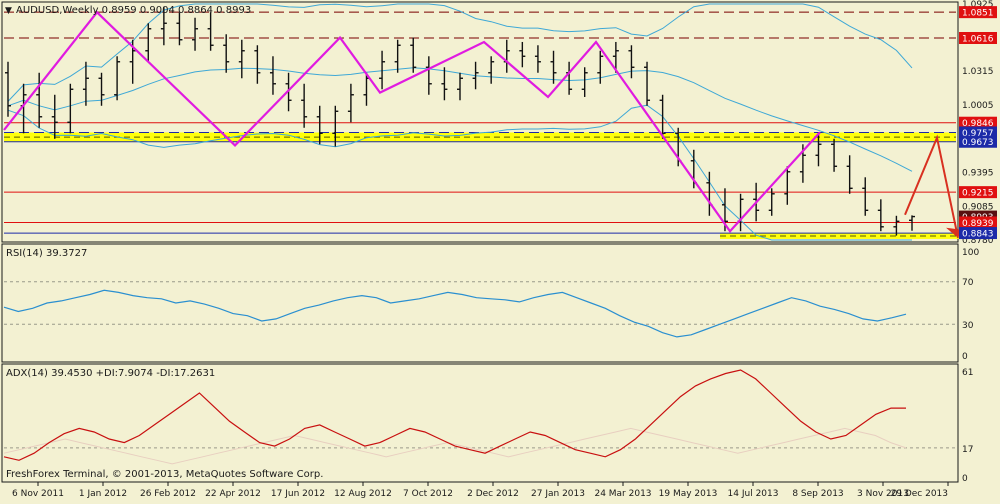  I want to click on price-tag-label: 0.9673, so click(978, 143).